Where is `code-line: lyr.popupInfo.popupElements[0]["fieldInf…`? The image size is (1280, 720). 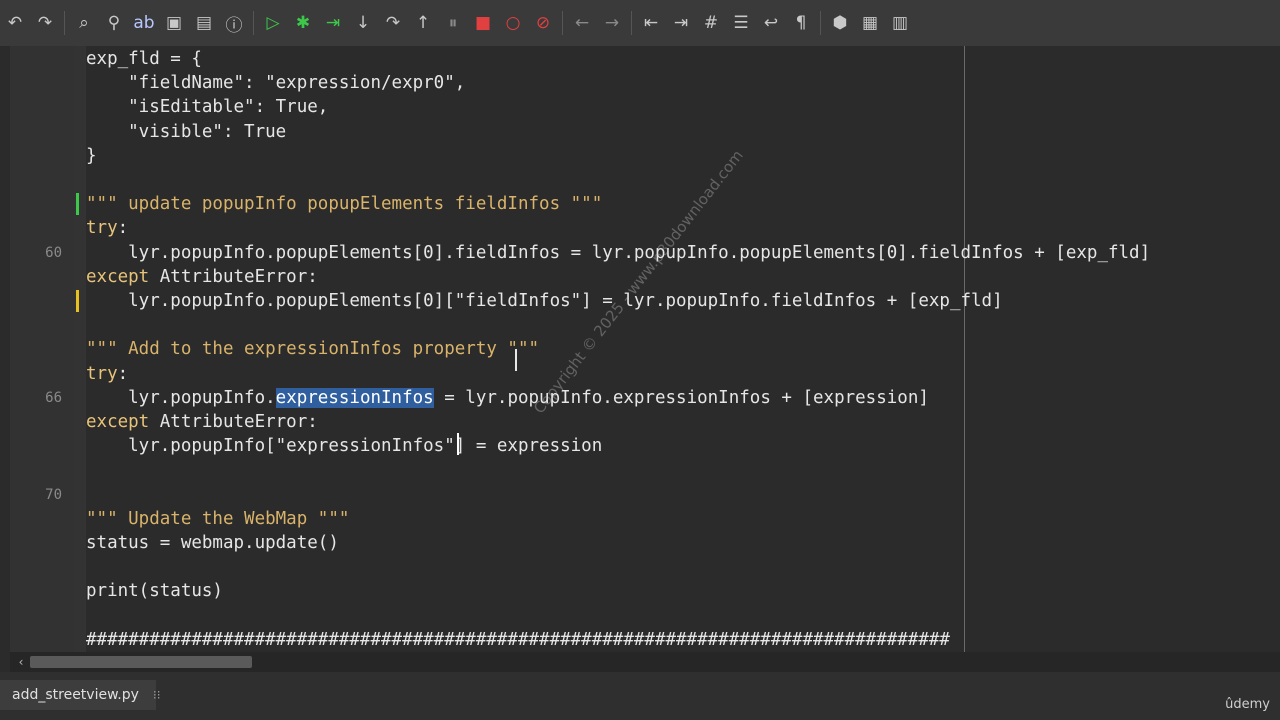 code-line: lyr.popupInfo.popupElements[0]["fieldInf… is located at coordinates (645, 301).